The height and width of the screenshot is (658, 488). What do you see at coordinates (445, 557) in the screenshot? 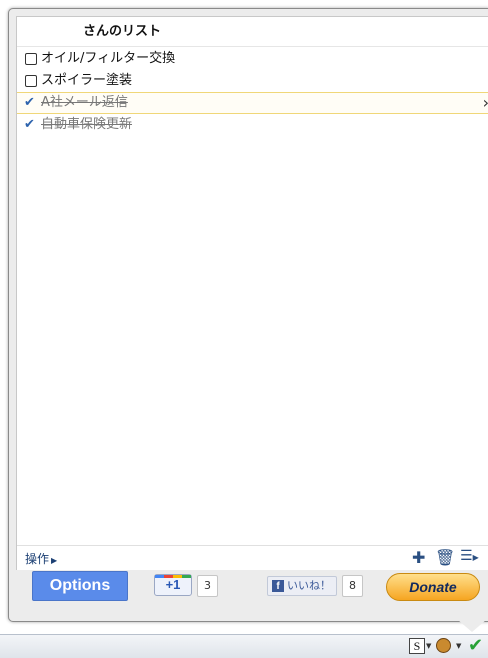
I see `trash-icon: 🗑` at bounding box center [445, 557].